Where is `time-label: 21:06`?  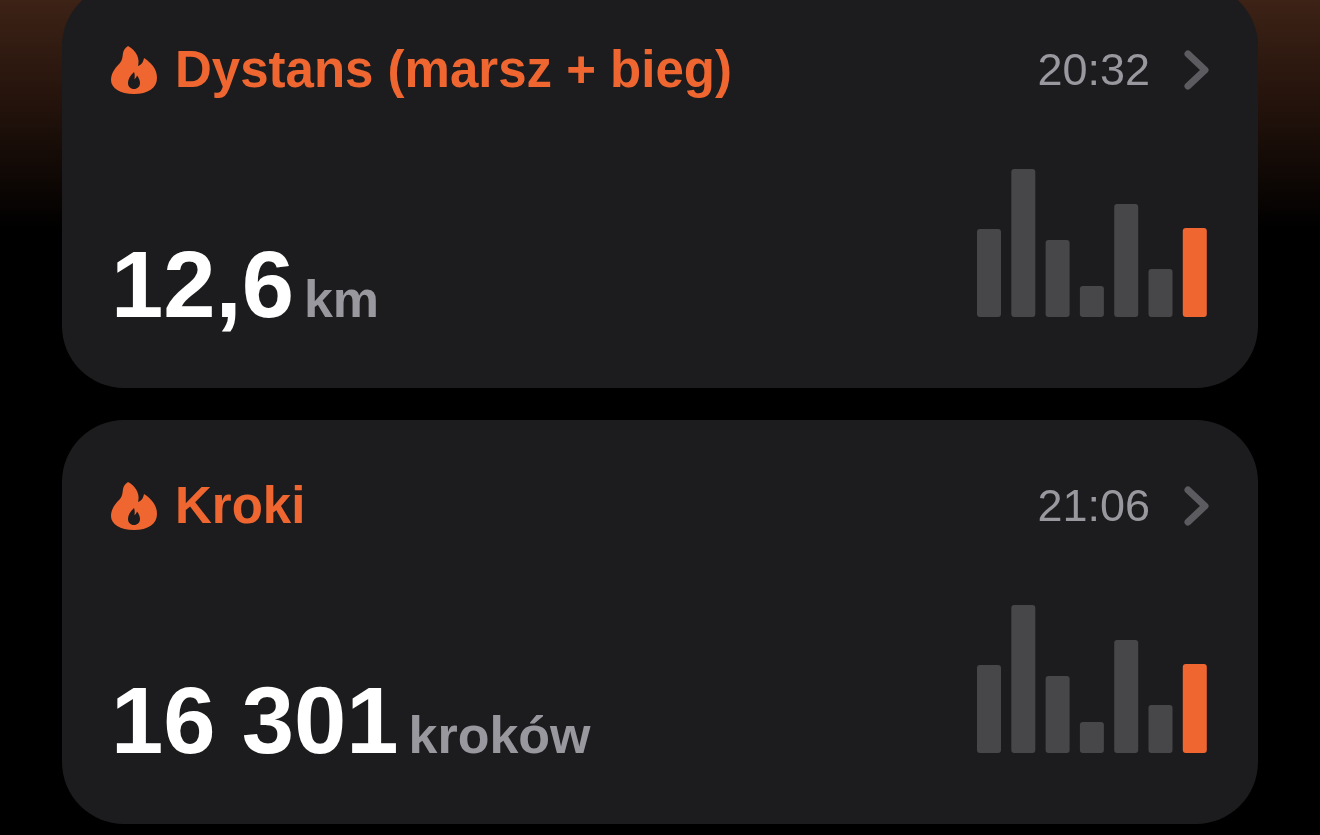 time-label: 21:06 is located at coordinates (1093, 506).